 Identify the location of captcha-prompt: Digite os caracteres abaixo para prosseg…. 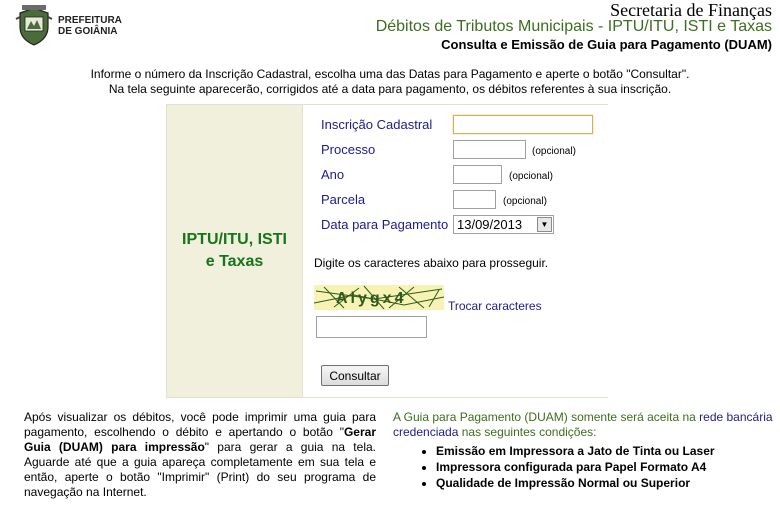
(431, 263).